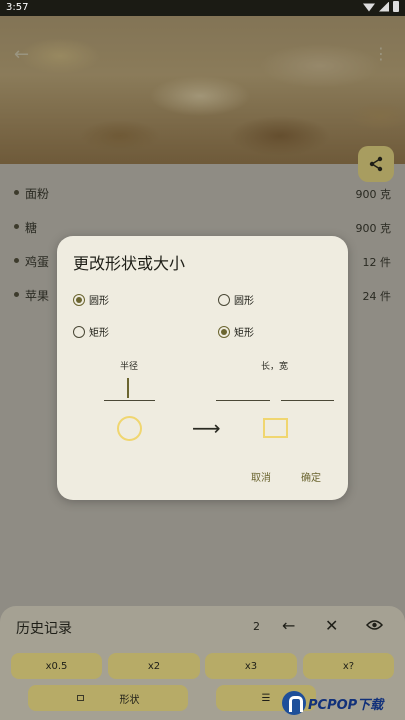 The image size is (405, 720). Describe the element at coordinates (236, 299) in the screenshot. I see `to-circle-option: 圆形` at that location.